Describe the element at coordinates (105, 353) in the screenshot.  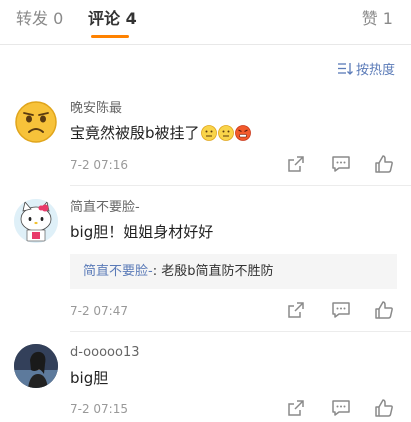
I see `comment-username: d-ooooo13` at that location.